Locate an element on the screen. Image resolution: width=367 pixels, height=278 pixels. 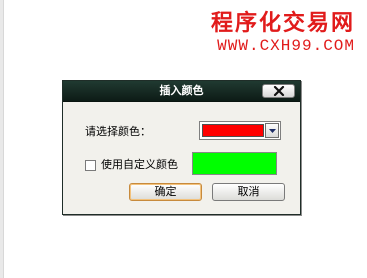
color-select is located at coordinates (240, 130).